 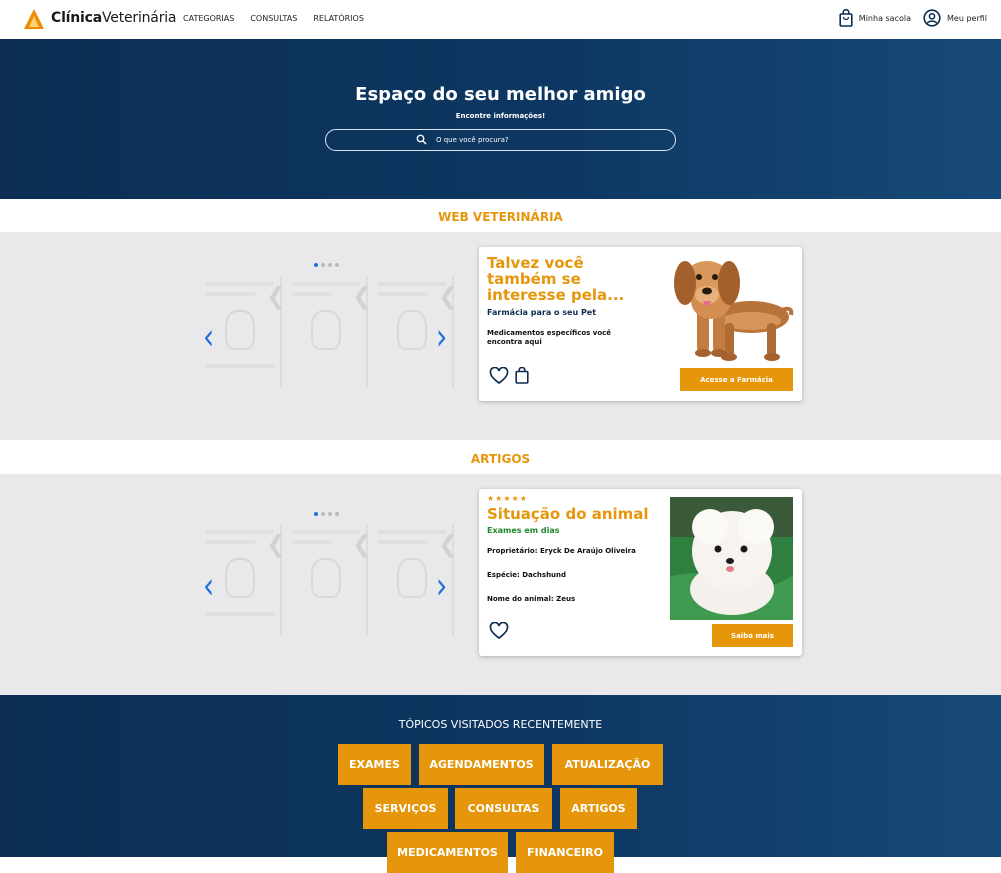 What do you see at coordinates (208, 18) in the screenshot?
I see `nav-categorias: CATEGORIAS` at bounding box center [208, 18].